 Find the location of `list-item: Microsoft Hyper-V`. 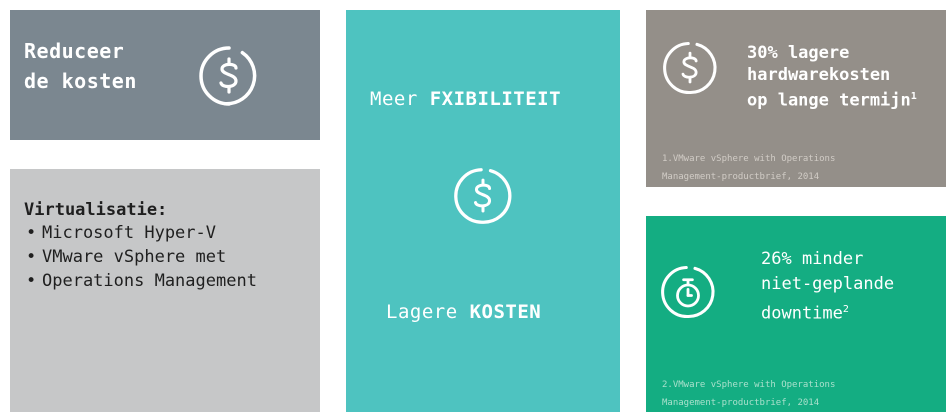

list-item: Microsoft Hyper-V is located at coordinates (140, 233).